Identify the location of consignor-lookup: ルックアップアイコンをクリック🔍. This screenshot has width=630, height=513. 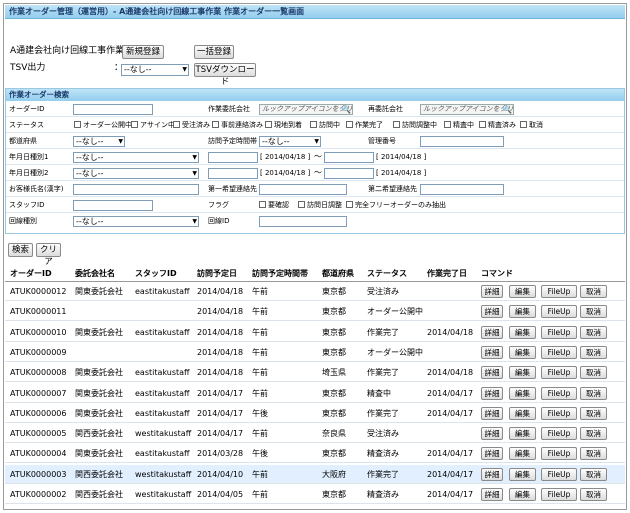
(306, 109).